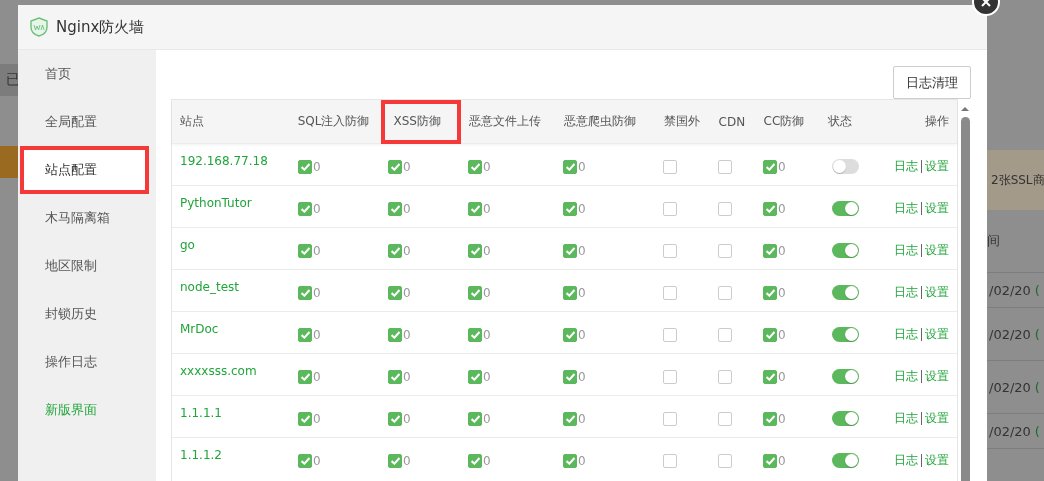  I want to click on clear-logs-button: 日志清理, so click(932, 82).